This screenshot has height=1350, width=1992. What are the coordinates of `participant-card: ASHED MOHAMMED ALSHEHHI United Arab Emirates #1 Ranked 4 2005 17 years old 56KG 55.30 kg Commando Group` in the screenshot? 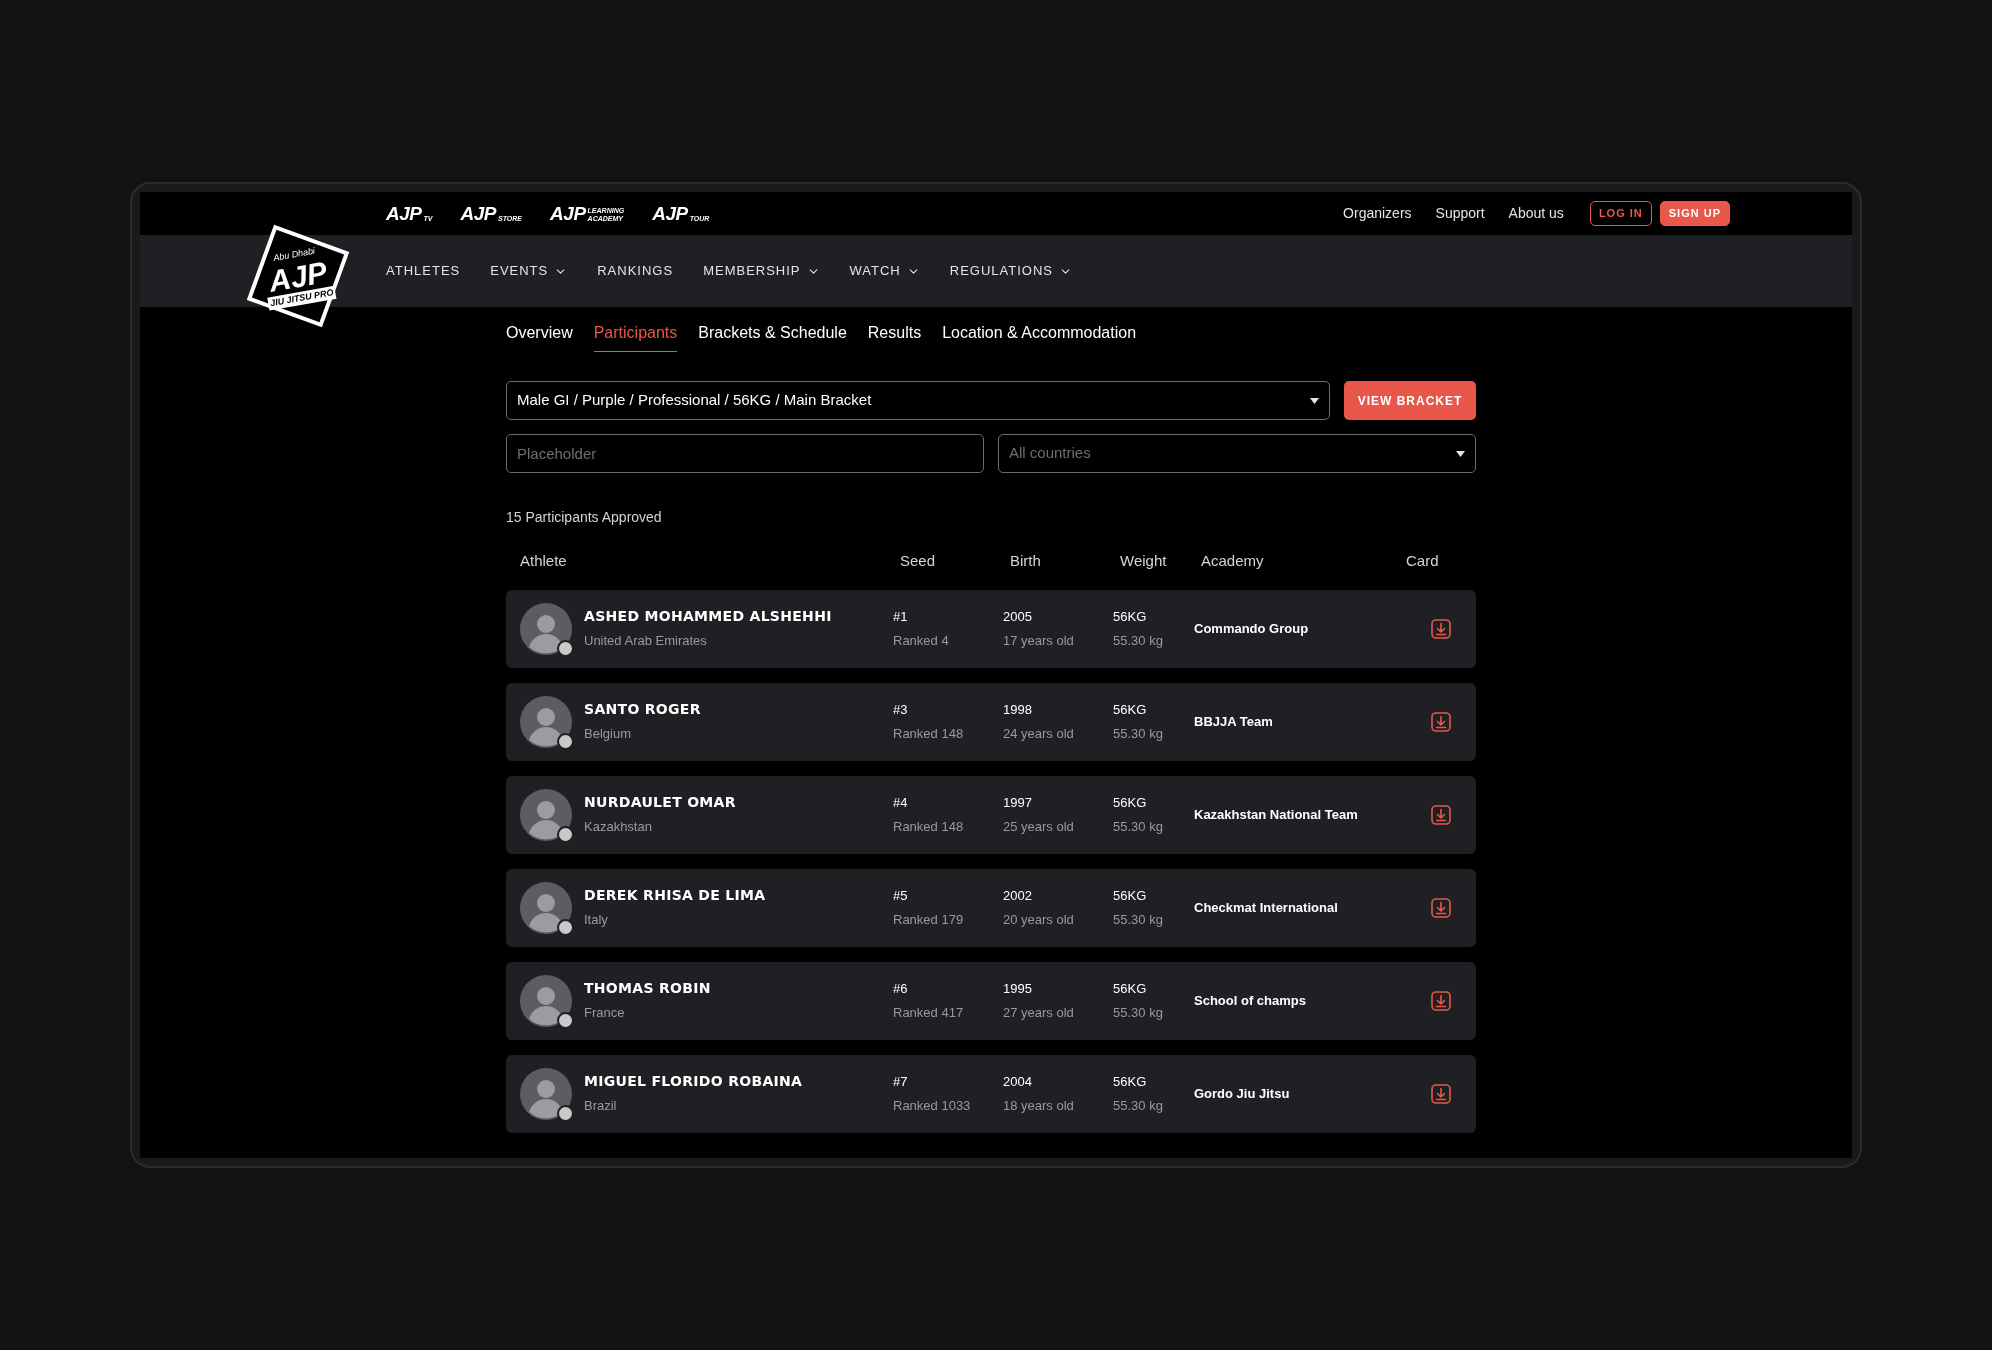 It's located at (991, 628).